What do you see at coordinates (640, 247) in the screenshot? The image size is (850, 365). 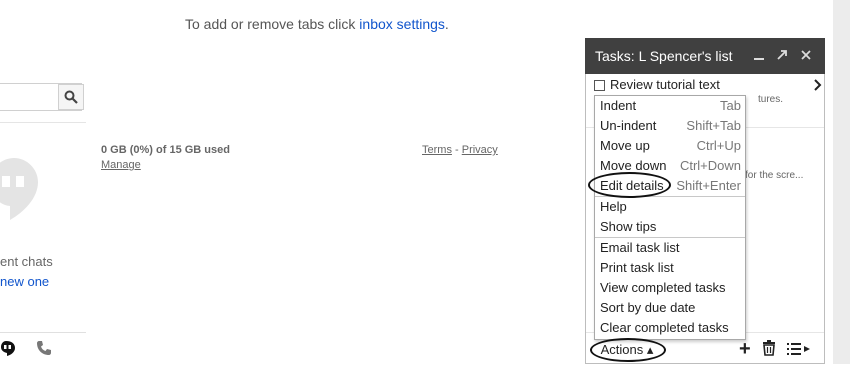 I see `menu-item-label: Email task list` at bounding box center [640, 247].